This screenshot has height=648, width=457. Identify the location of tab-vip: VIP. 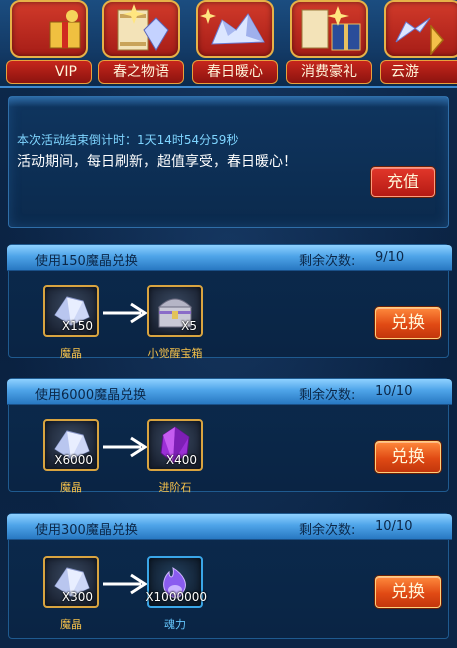
(48, 42).